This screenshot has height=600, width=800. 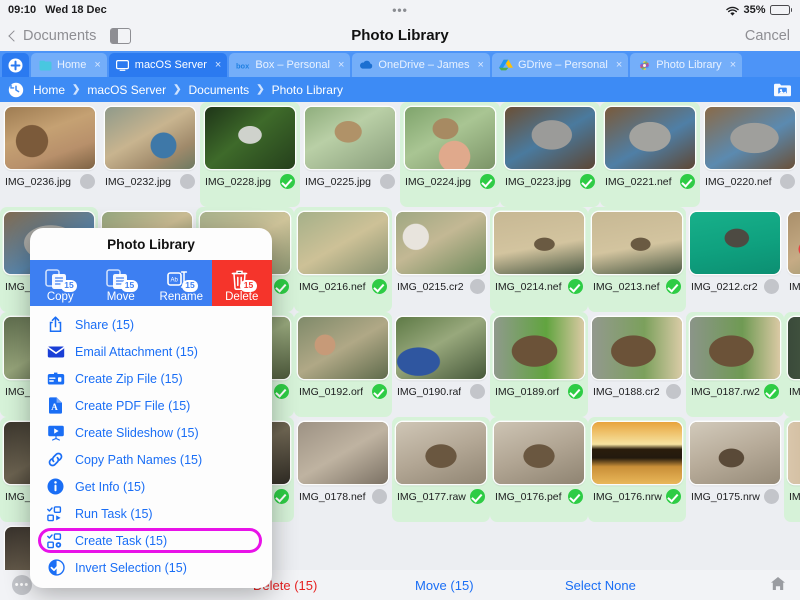 What do you see at coordinates (150, 154) in the screenshot?
I see `file-cell: IMG_0232.jpg` at bounding box center [150, 154].